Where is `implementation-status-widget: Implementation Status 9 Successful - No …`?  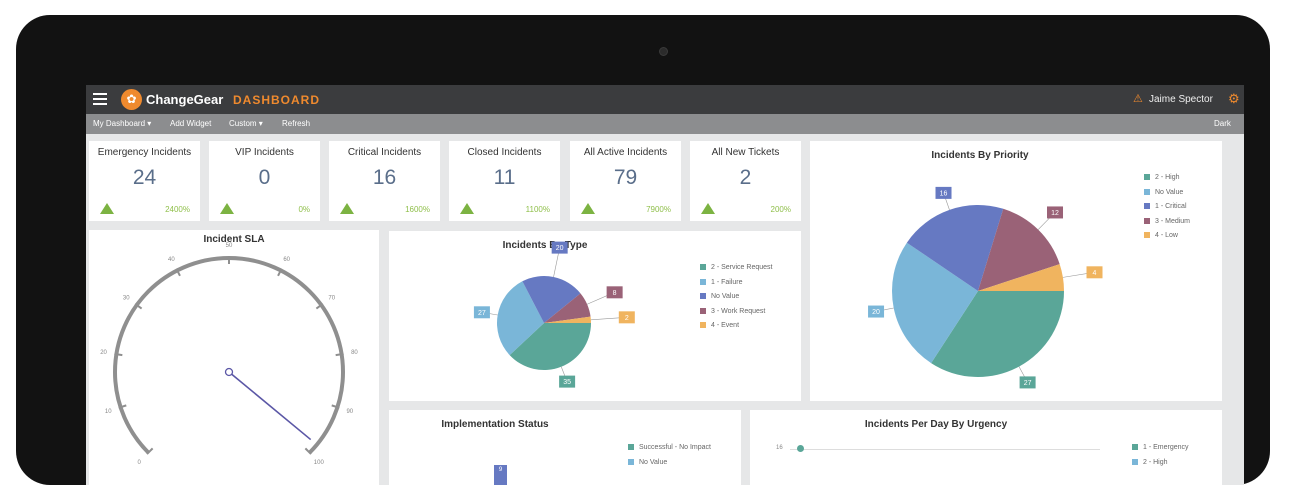 implementation-status-widget: Implementation Status 9 Successful - No … is located at coordinates (565, 447).